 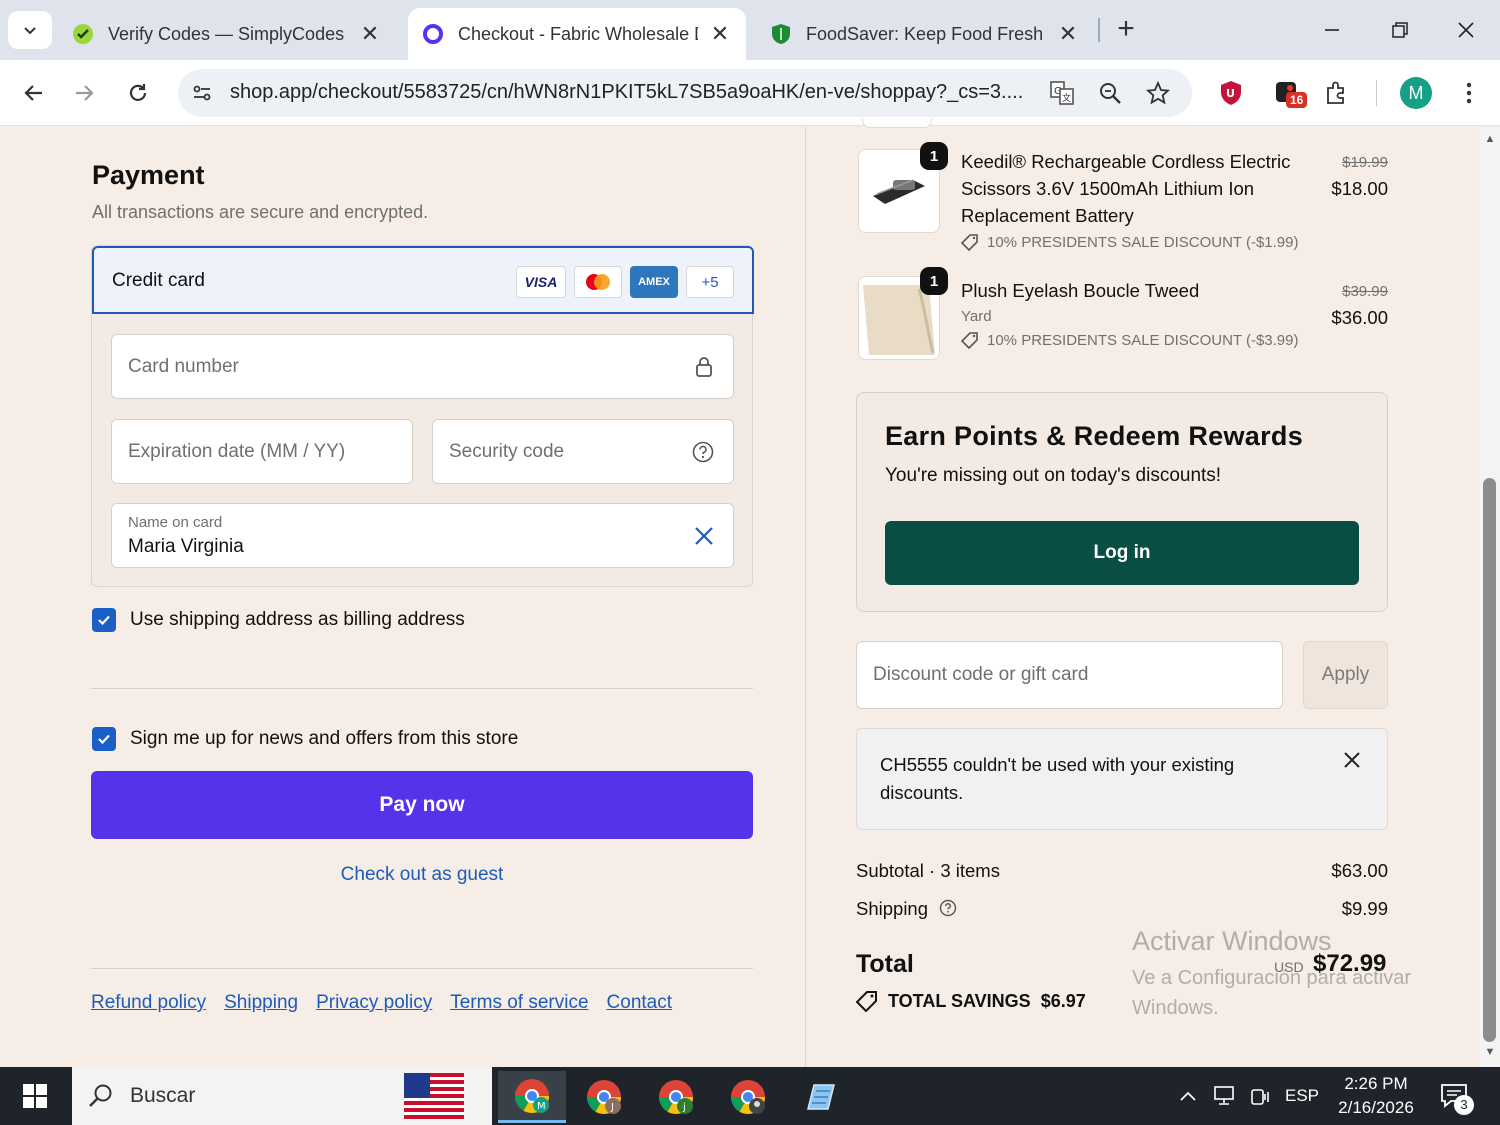 I want to click on clock-date: 2/16/2026, so click(x=1376, y=1107).